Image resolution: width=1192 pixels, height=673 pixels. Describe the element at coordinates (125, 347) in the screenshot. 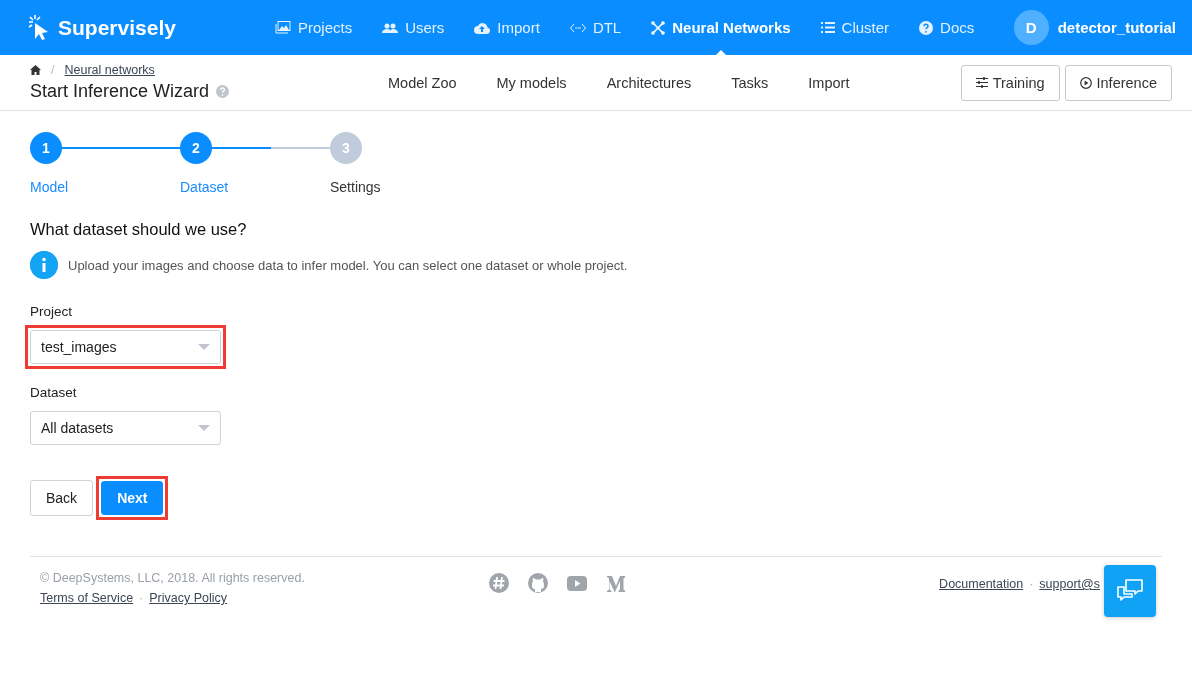

I see `dropdown-field: test_images` at that location.